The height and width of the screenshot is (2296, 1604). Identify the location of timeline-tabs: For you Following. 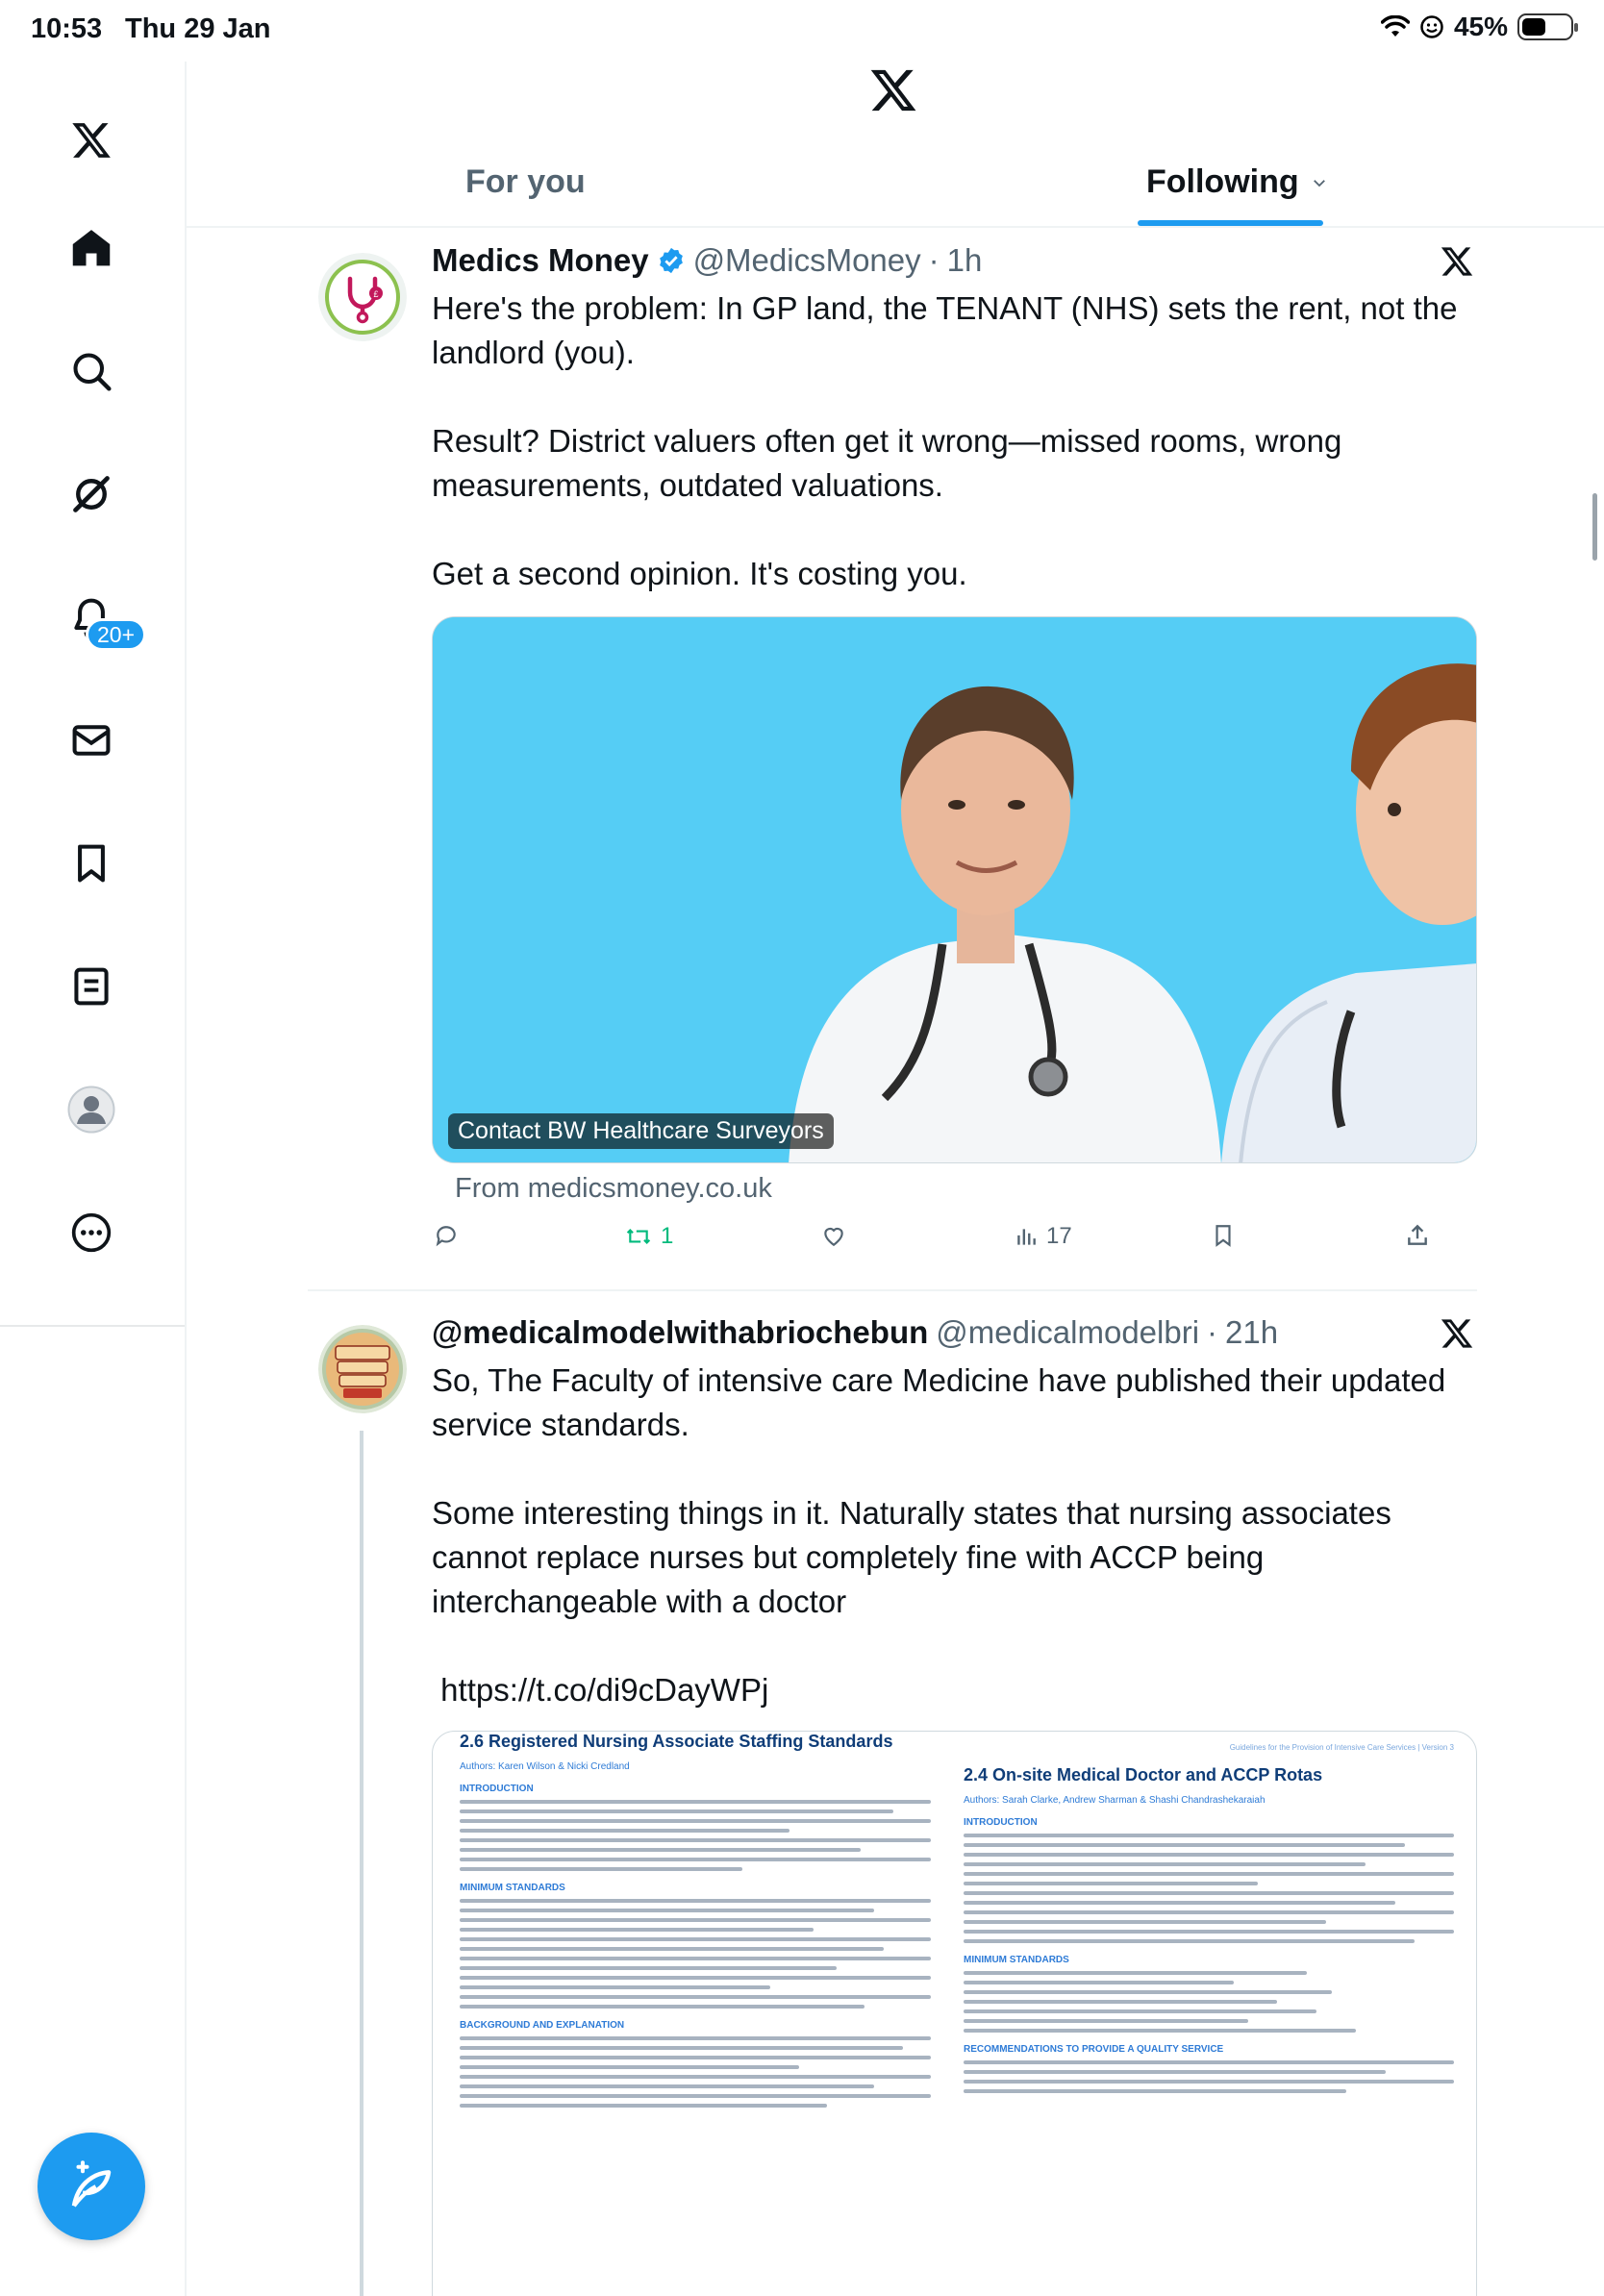
(895, 185).